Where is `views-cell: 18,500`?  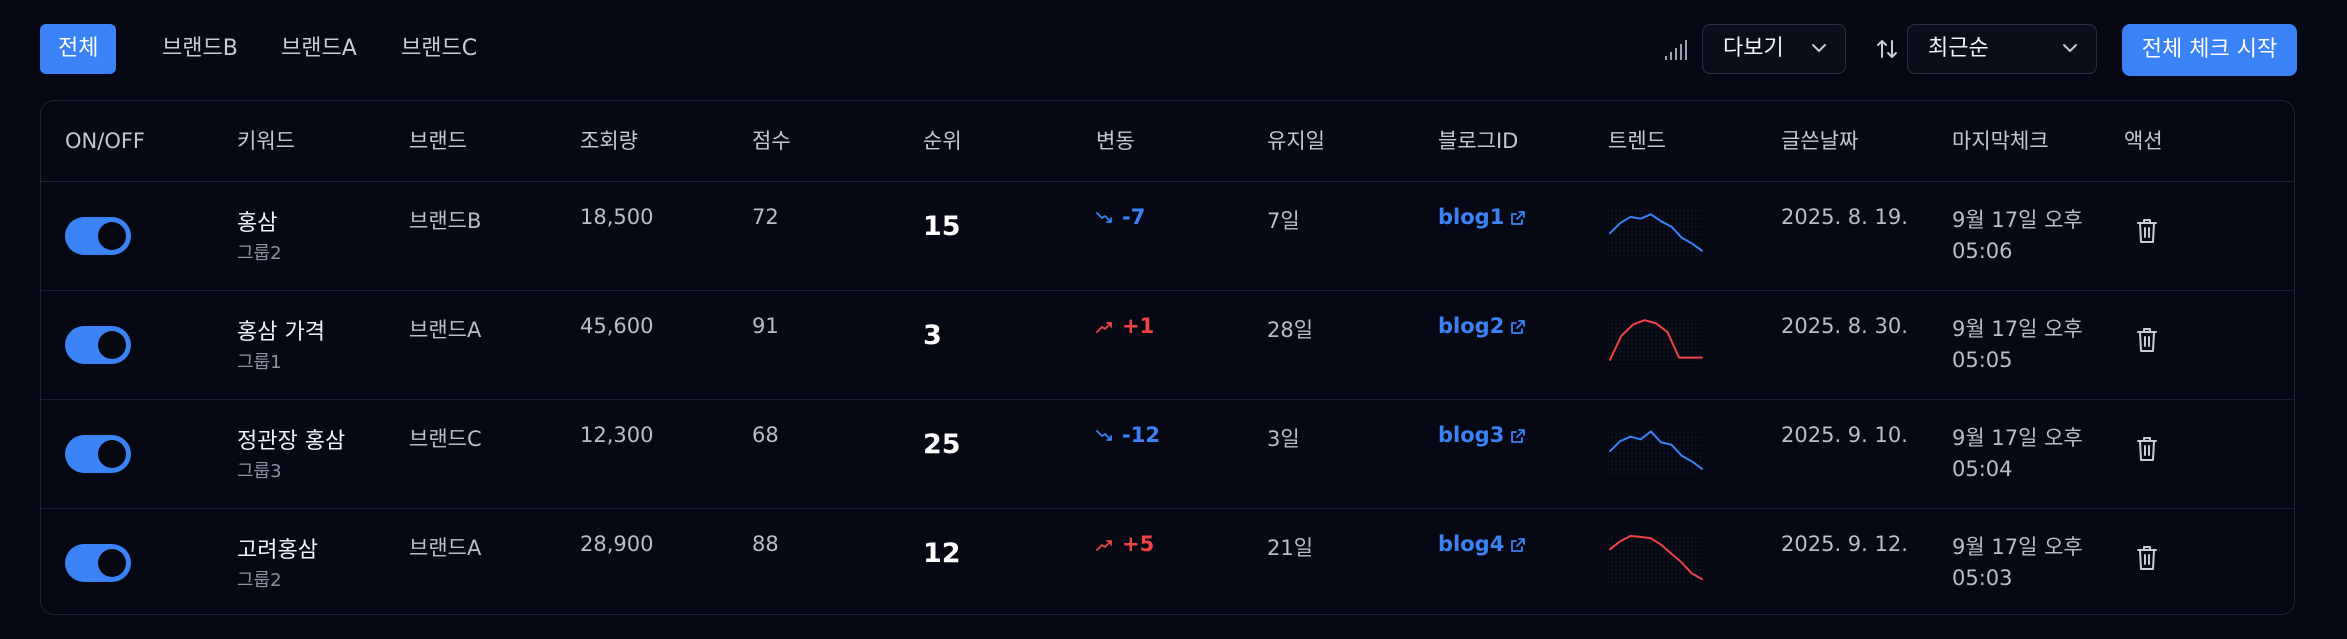
views-cell: 18,500 is located at coordinates (617, 217).